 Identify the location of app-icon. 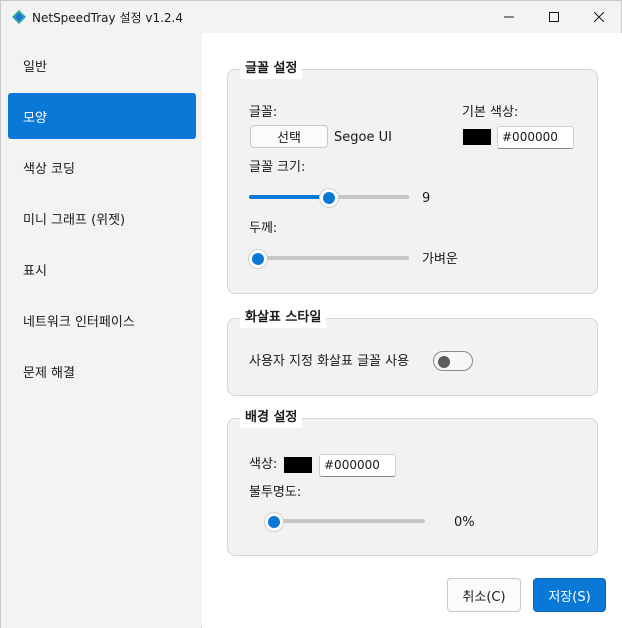
(19, 17).